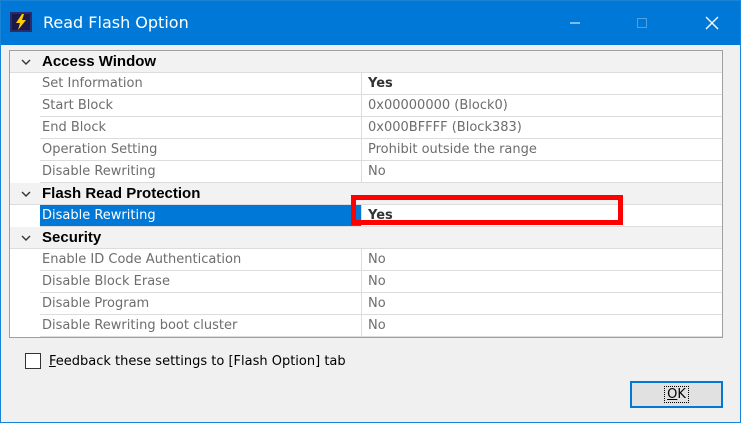  Describe the element at coordinates (370, 23) in the screenshot. I see `title-bar: Read Flash Option` at that location.